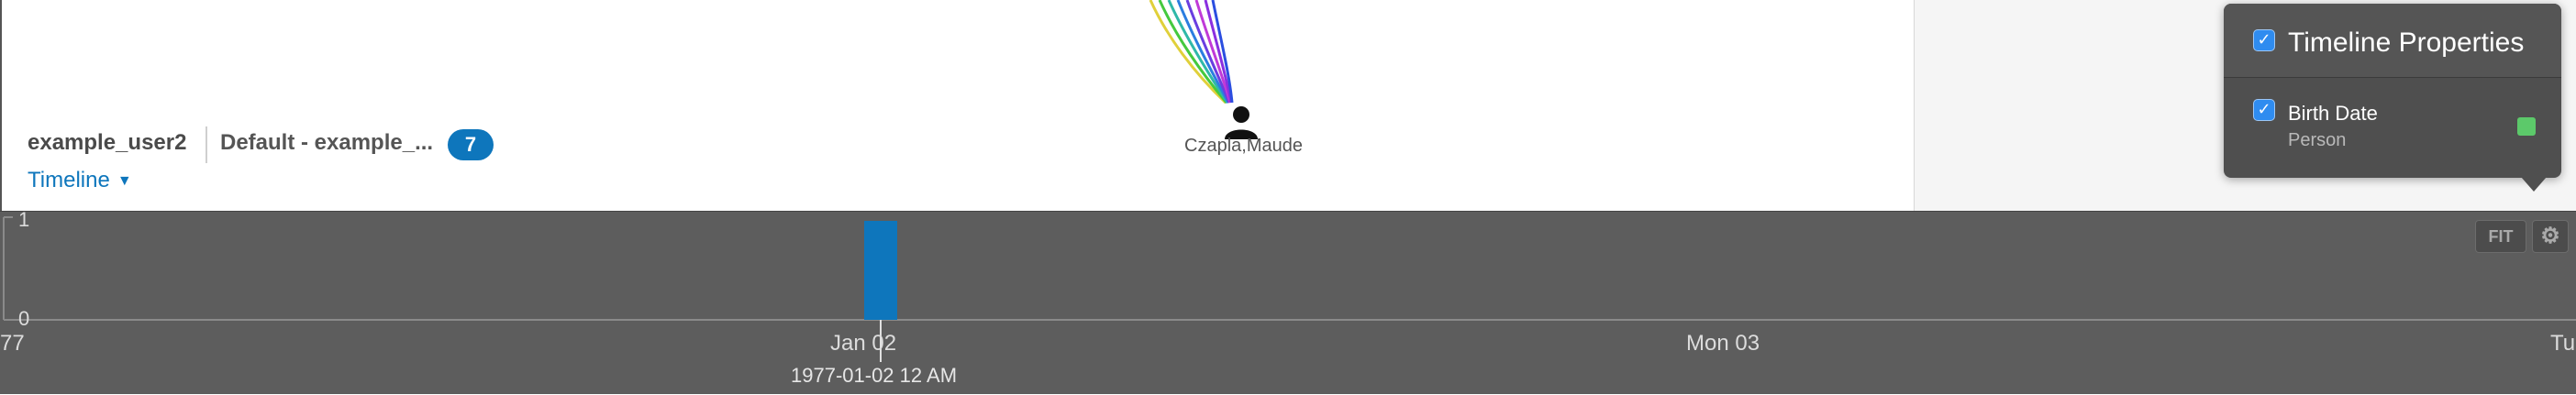 This screenshot has width=2576, height=395. I want to click on popover-arrow, so click(2534, 184).